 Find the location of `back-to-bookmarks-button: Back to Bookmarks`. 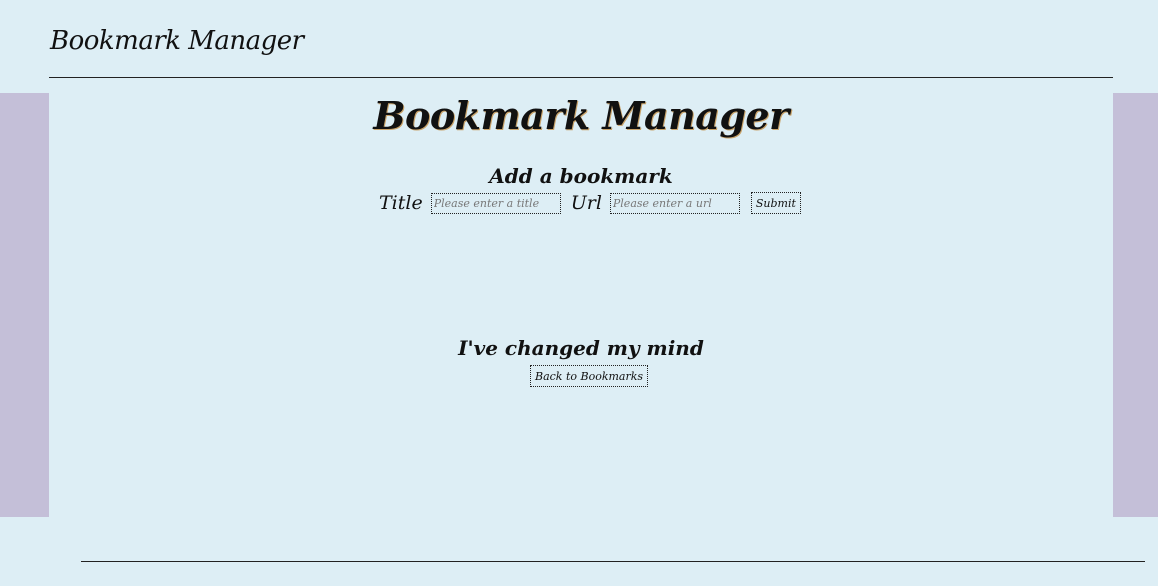

back-to-bookmarks-button: Back to Bookmarks is located at coordinates (589, 376).